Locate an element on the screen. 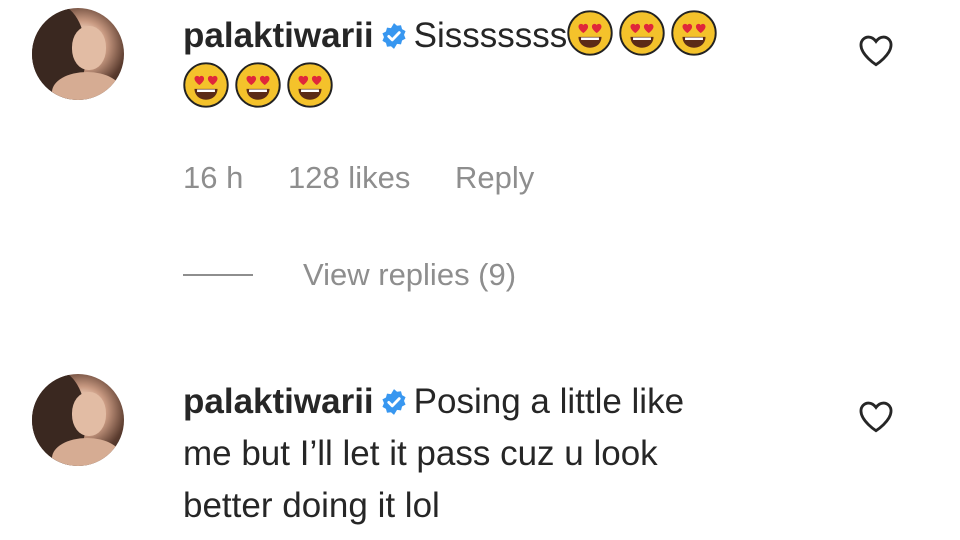 The height and width of the screenshot is (540, 960). view-replies-row: View replies (9) is located at coordinates (349, 275).